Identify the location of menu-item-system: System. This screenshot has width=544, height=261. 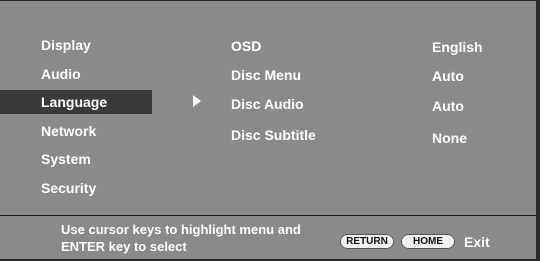
(75, 159).